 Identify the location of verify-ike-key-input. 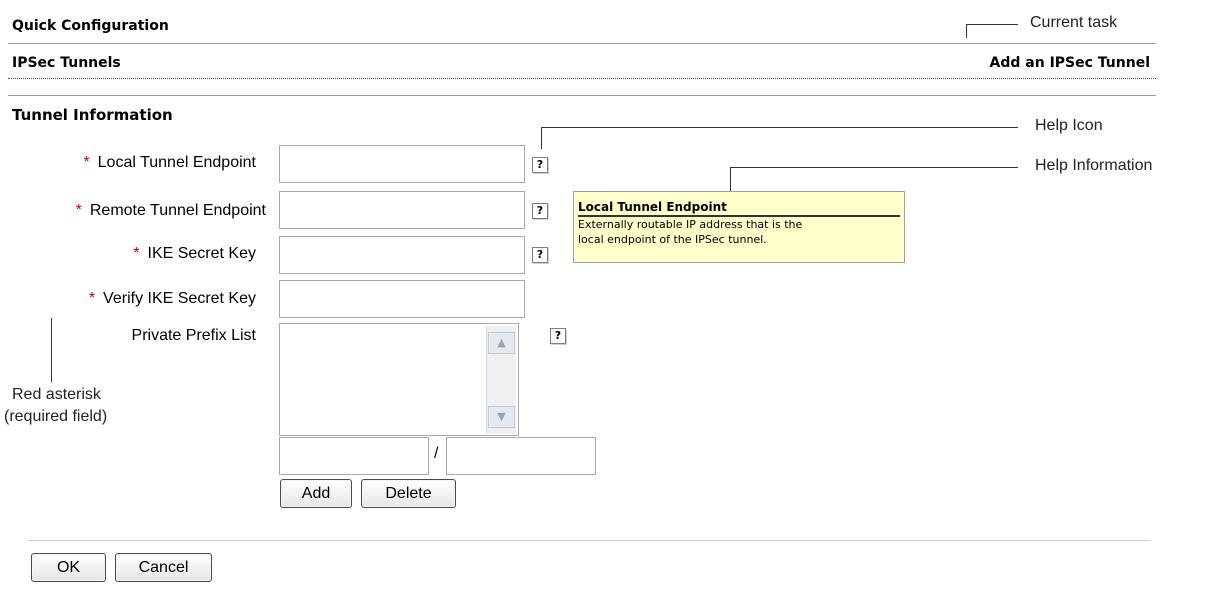
(402, 299).